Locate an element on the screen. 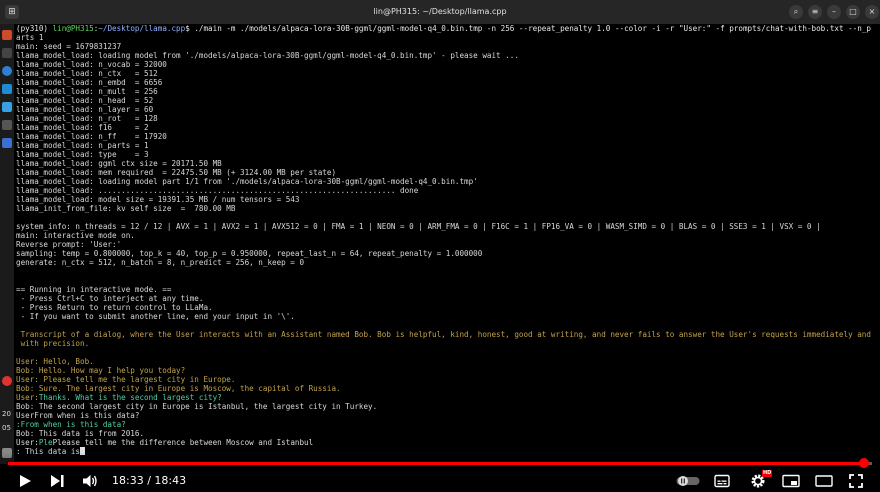 The height and width of the screenshot is (492, 880). fullscreen-icon is located at coordinates (856, 481).